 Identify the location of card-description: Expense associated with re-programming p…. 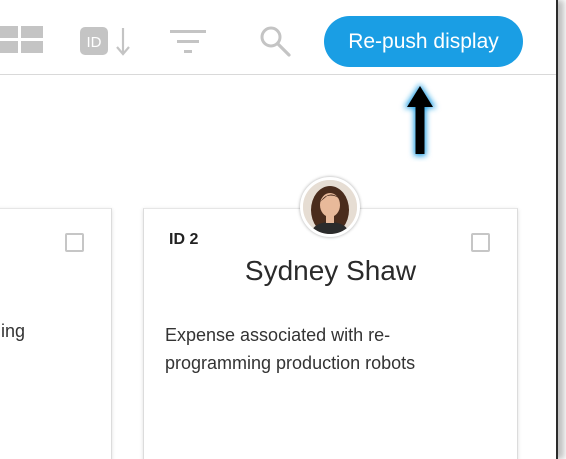
(290, 349).